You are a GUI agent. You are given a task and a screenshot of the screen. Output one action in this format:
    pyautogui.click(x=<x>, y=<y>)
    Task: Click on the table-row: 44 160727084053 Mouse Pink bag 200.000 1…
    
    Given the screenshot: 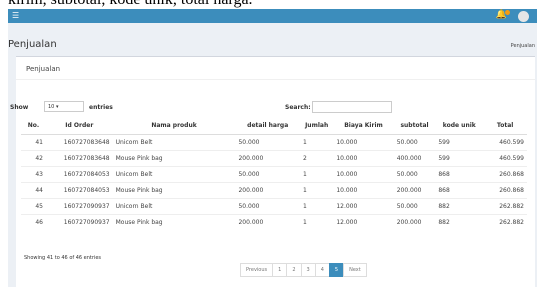 What is the action you would take?
    pyautogui.click(x=274, y=189)
    